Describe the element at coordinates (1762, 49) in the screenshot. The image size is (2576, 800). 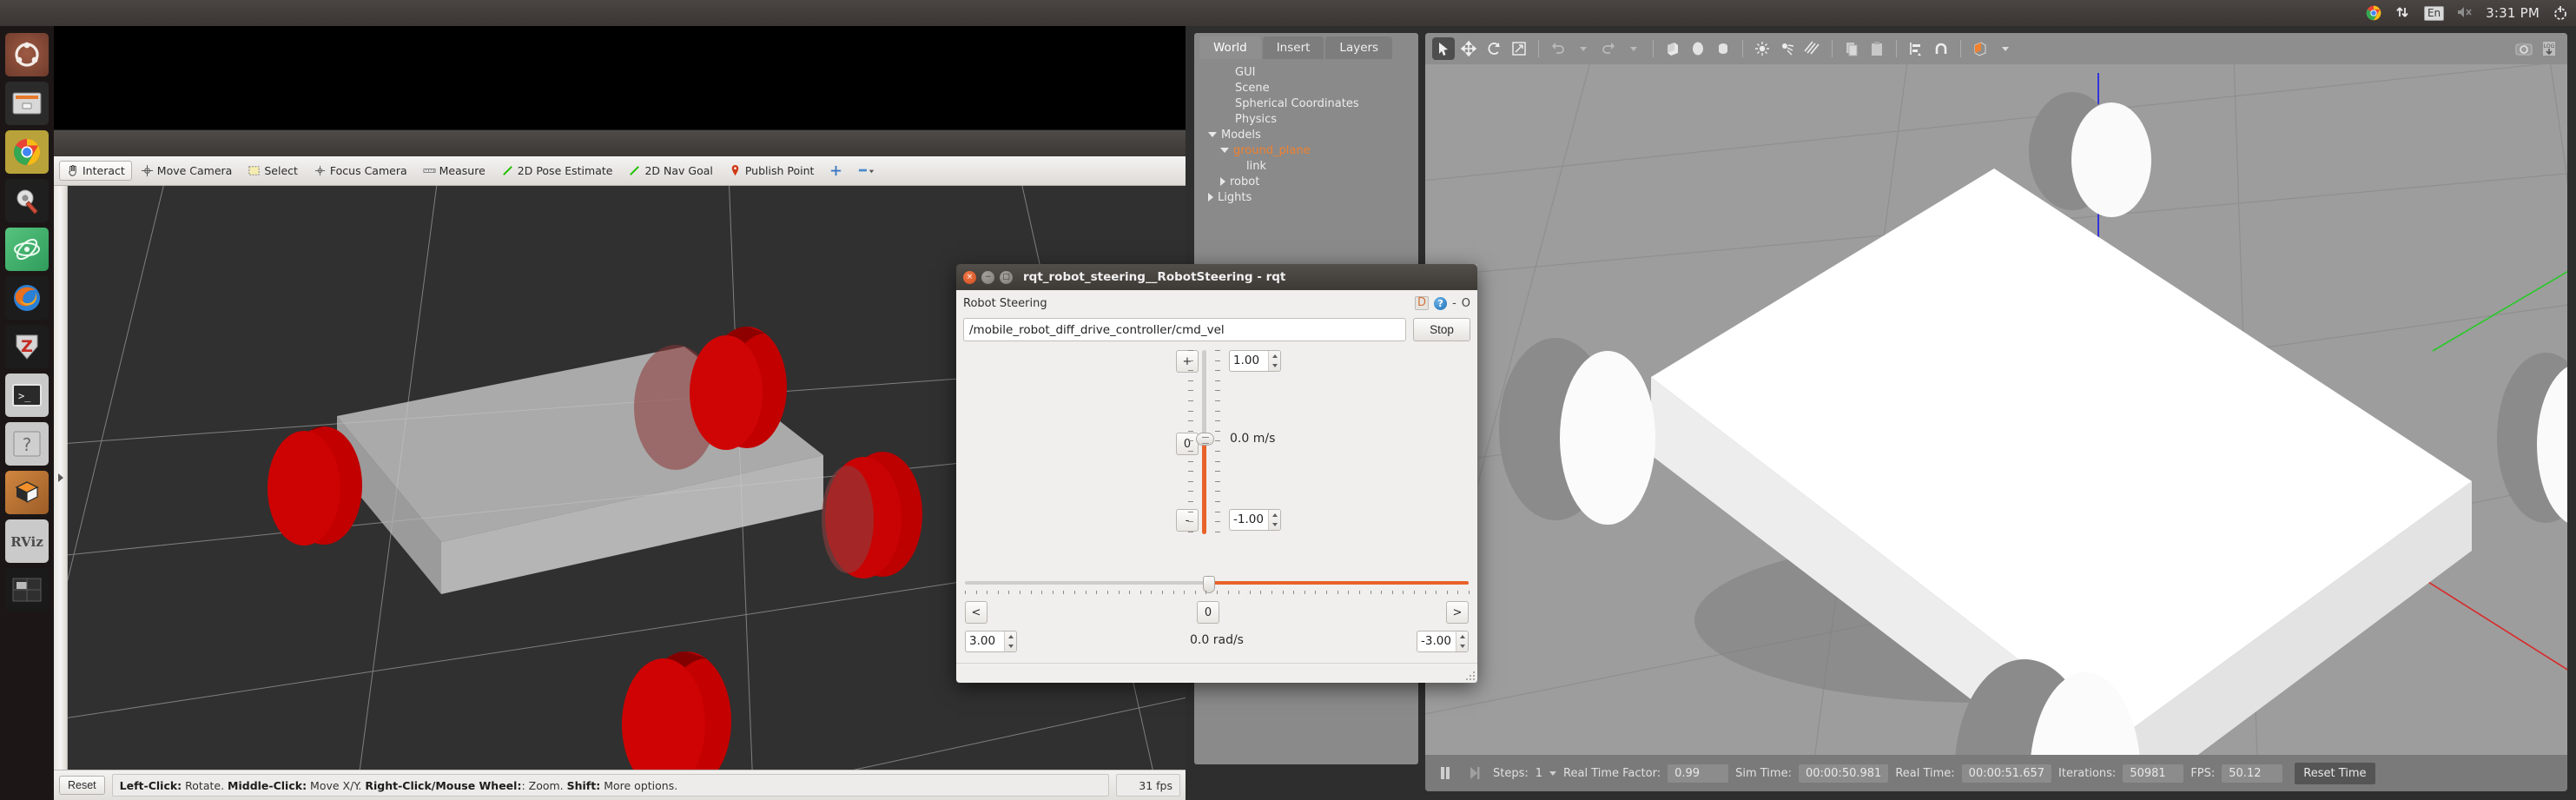
I see `gazebo-point-light-button` at that location.